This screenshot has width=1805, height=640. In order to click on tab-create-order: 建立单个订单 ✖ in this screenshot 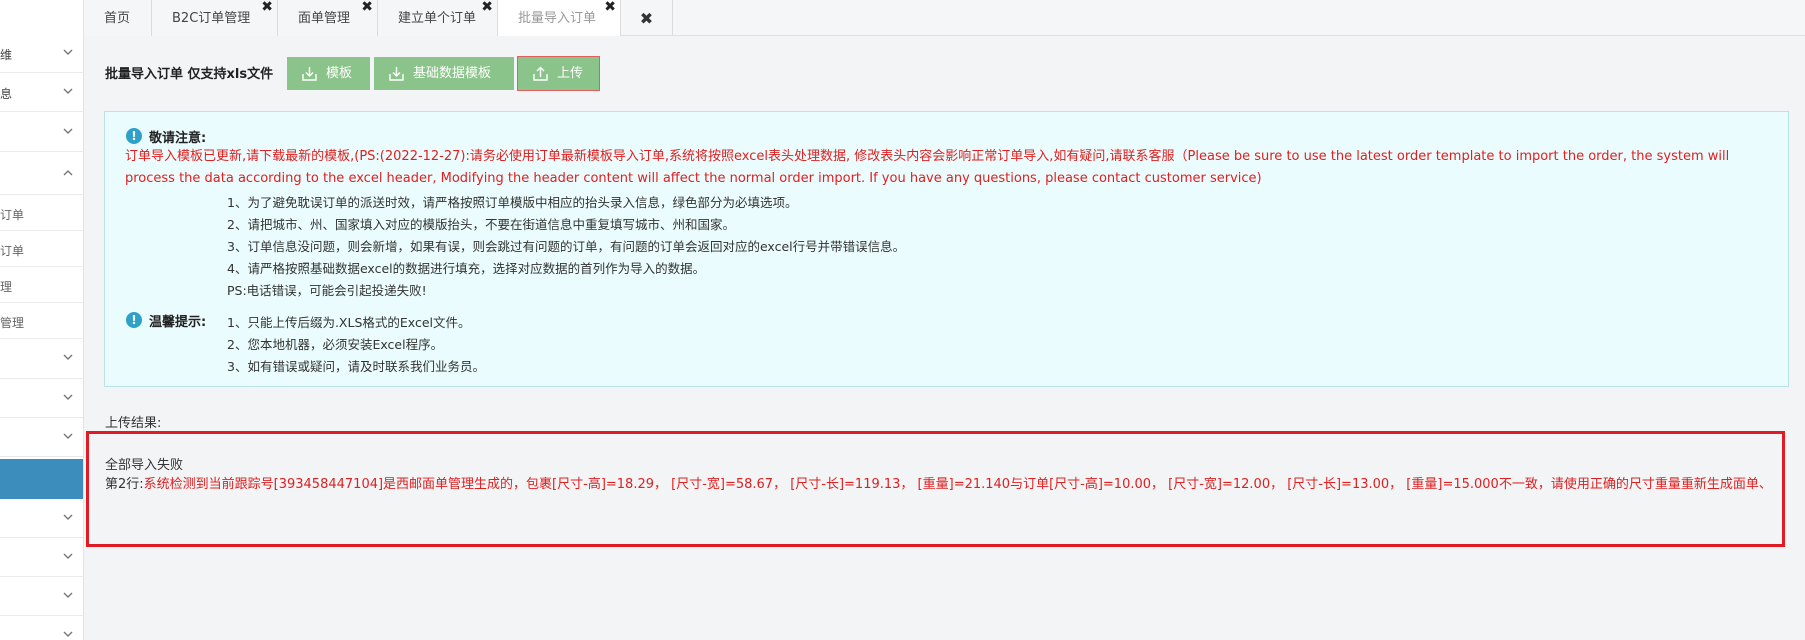, I will do `click(438, 18)`.